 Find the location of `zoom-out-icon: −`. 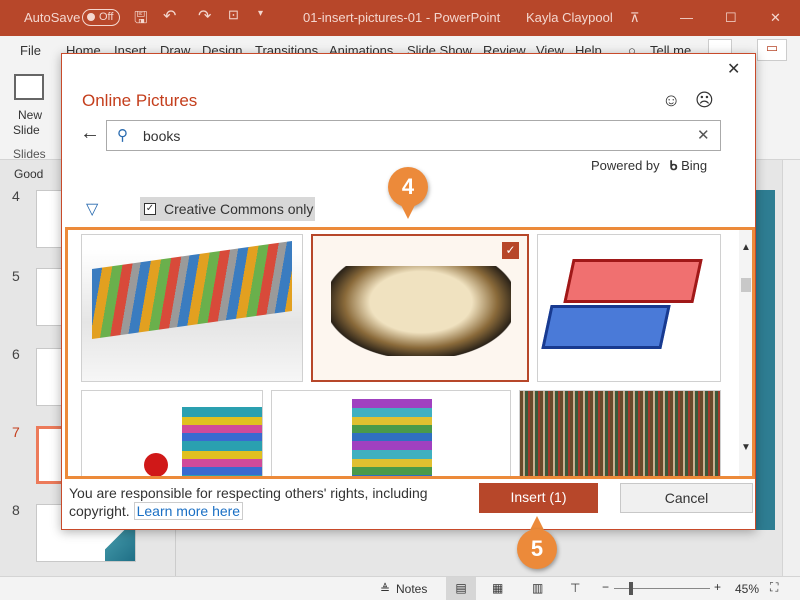

zoom-out-icon: − is located at coordinates (605, 587).